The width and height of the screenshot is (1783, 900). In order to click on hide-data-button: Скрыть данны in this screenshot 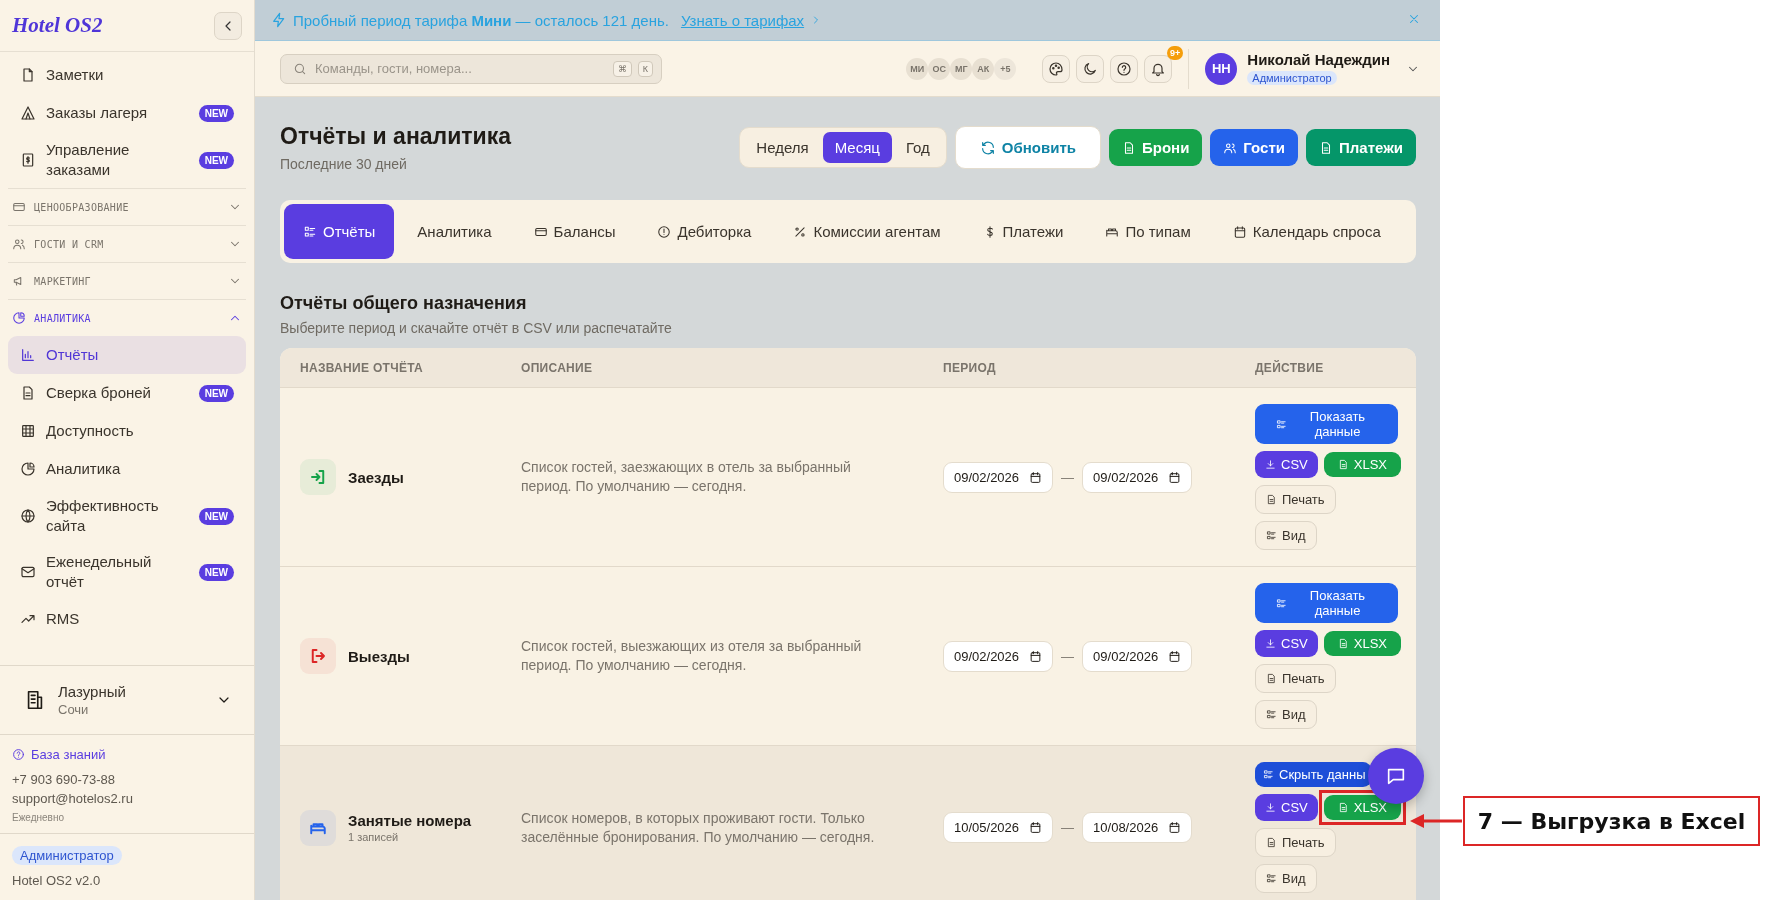, I will do `click(1313, 774)`.